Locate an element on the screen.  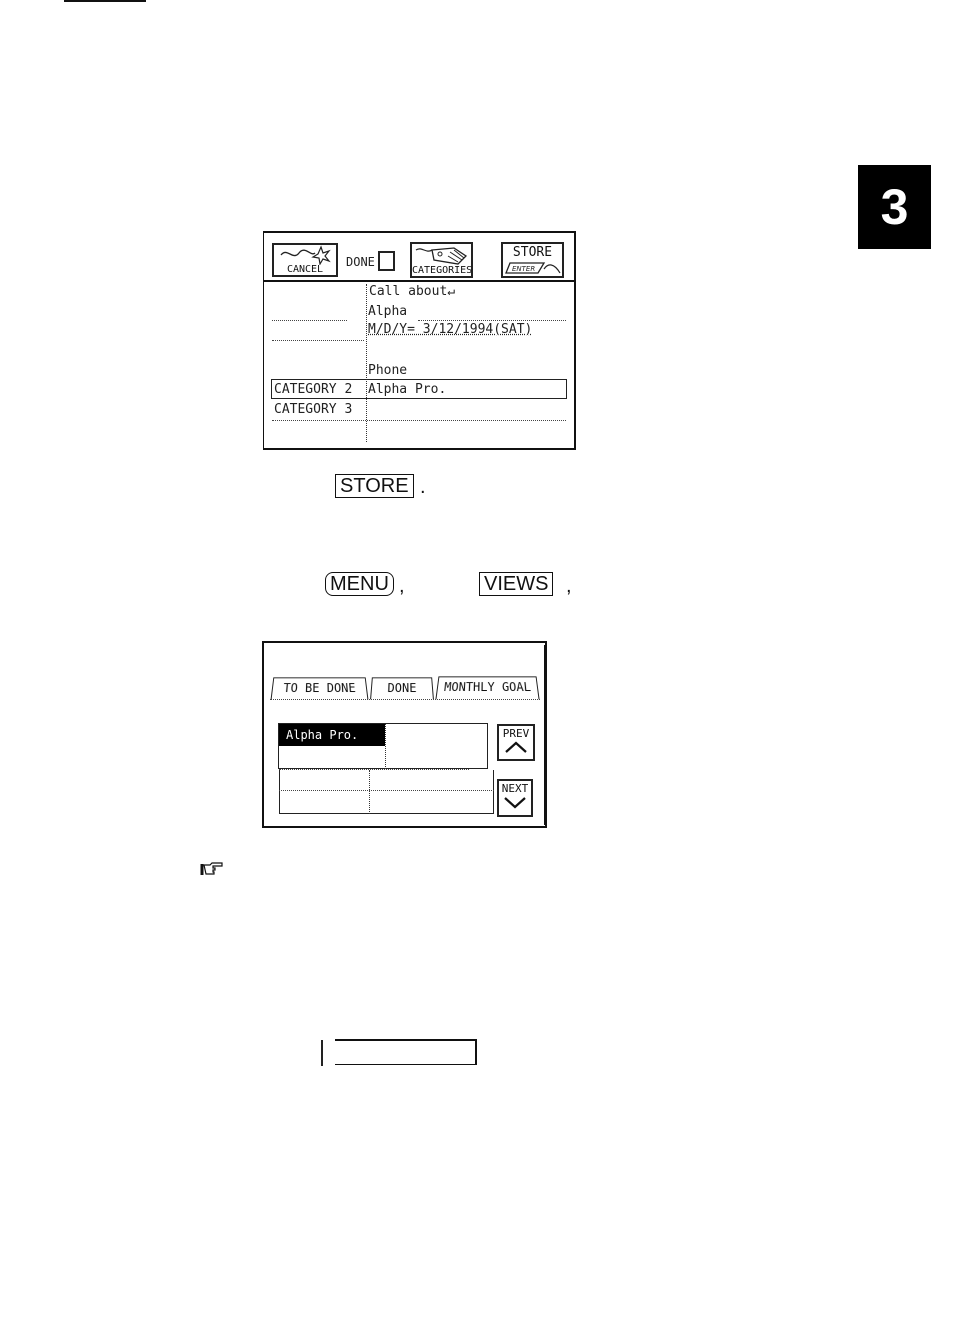
chevron-up-icon is located at coordinates (516, 747).